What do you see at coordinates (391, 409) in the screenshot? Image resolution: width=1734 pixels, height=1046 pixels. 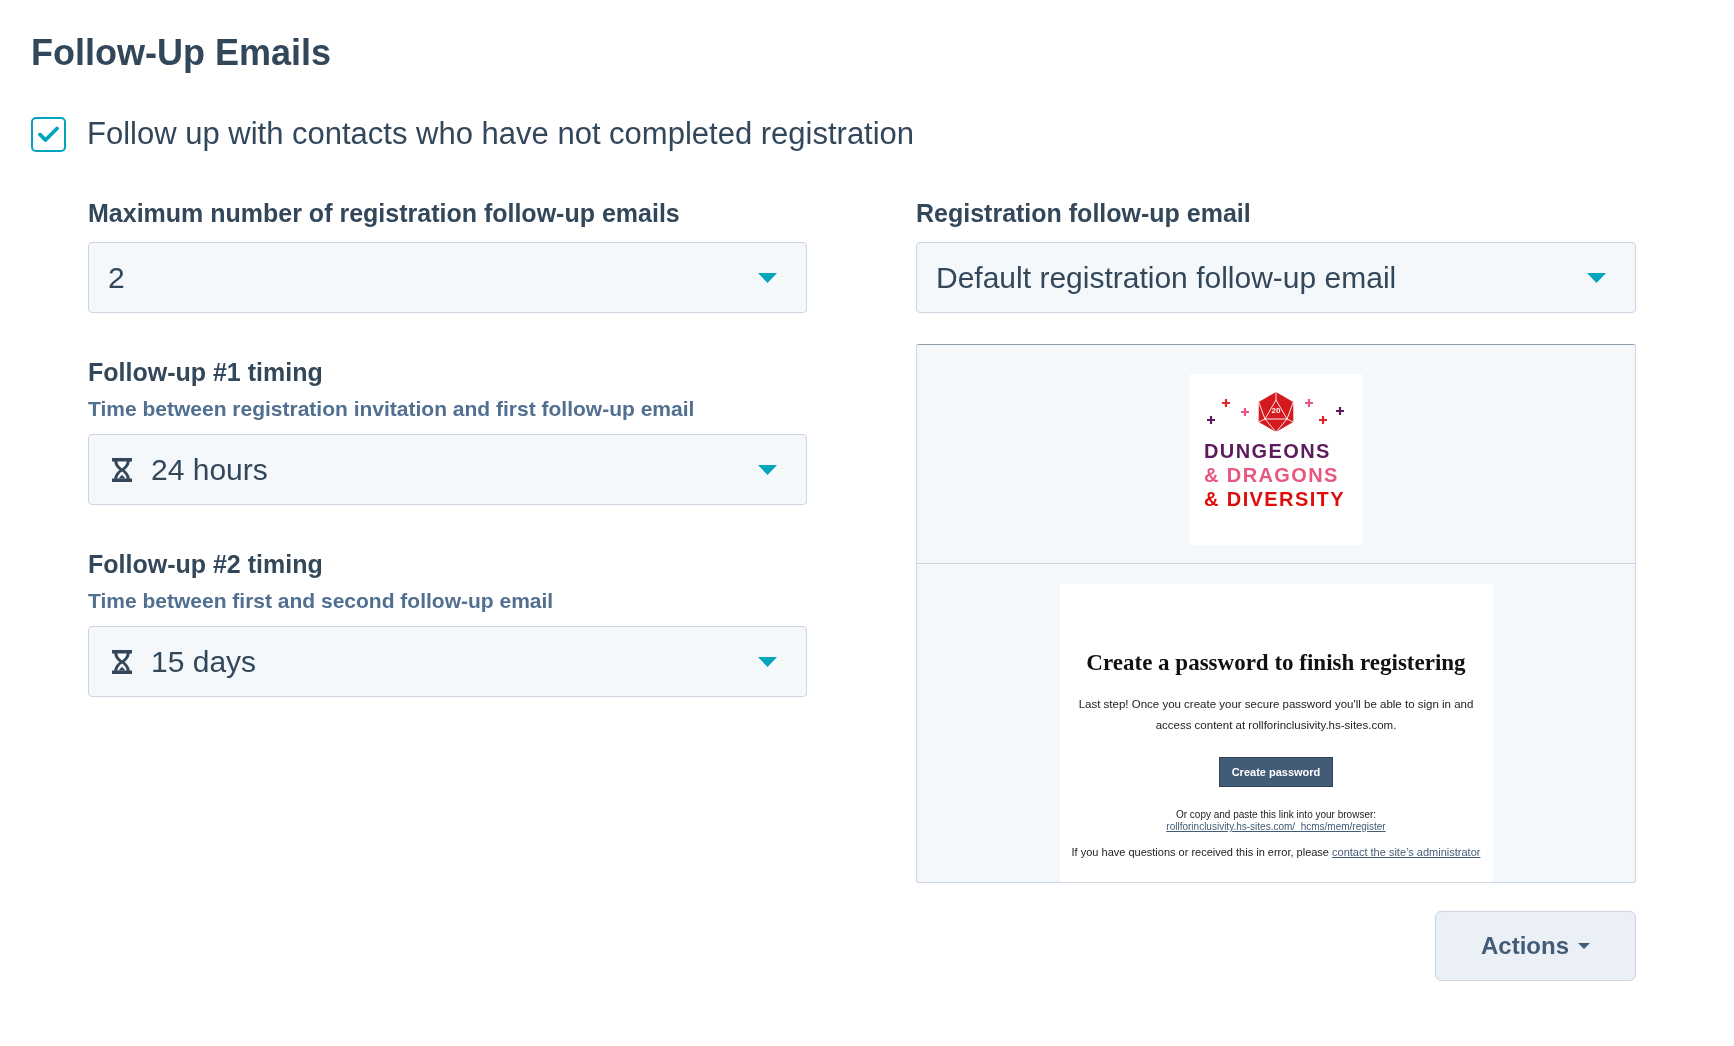 I see `field-description: Time between registration invitation and first follow-up email` at bounding box center [391, 409].